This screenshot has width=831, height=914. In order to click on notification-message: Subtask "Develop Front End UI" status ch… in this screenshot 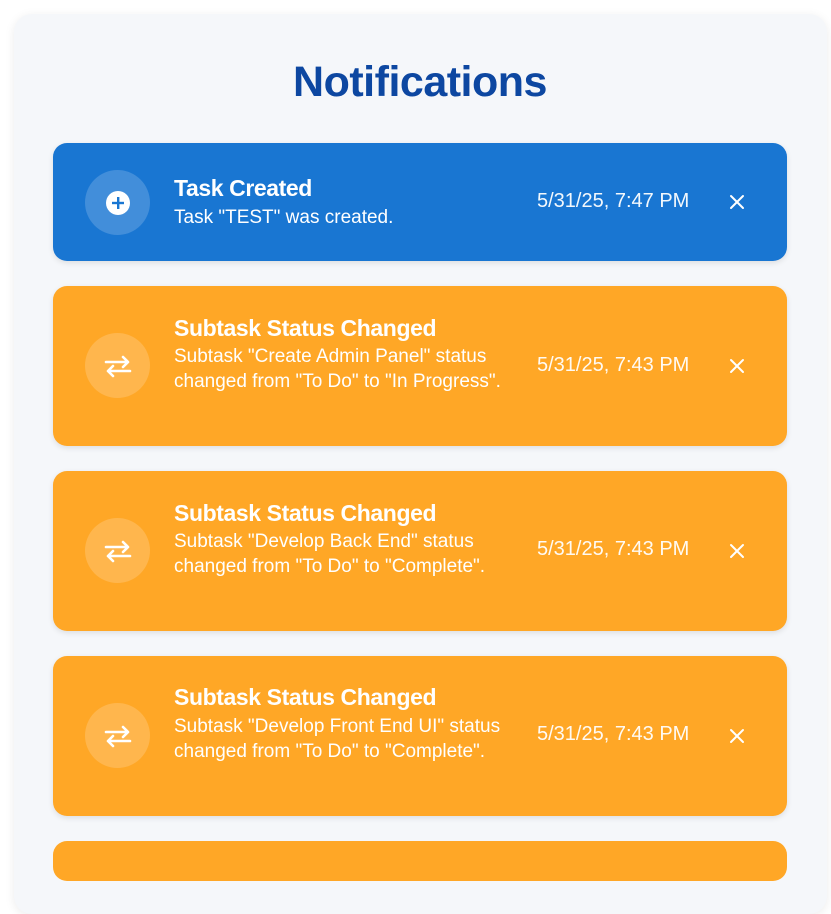, I will do `click(337, 739)`.